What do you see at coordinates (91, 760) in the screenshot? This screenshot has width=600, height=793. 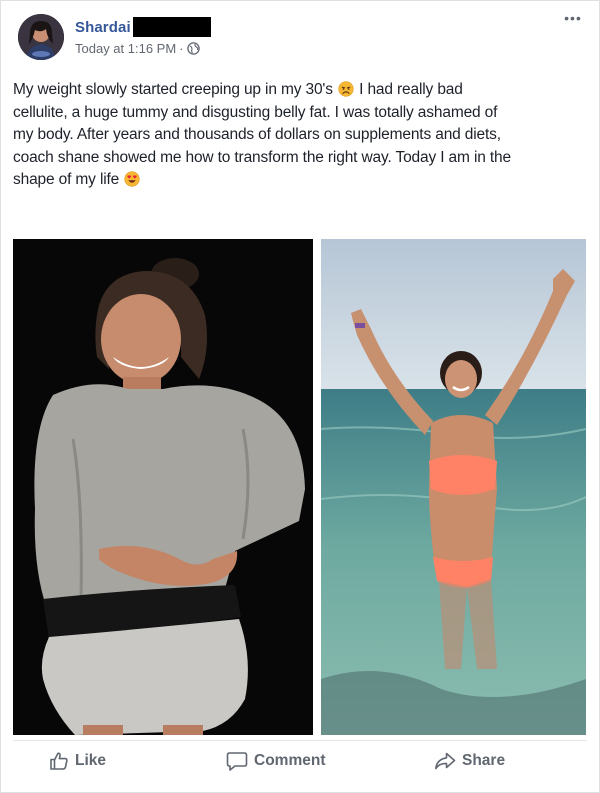 I see `like-label: Like` at bounding box center [91, 760].